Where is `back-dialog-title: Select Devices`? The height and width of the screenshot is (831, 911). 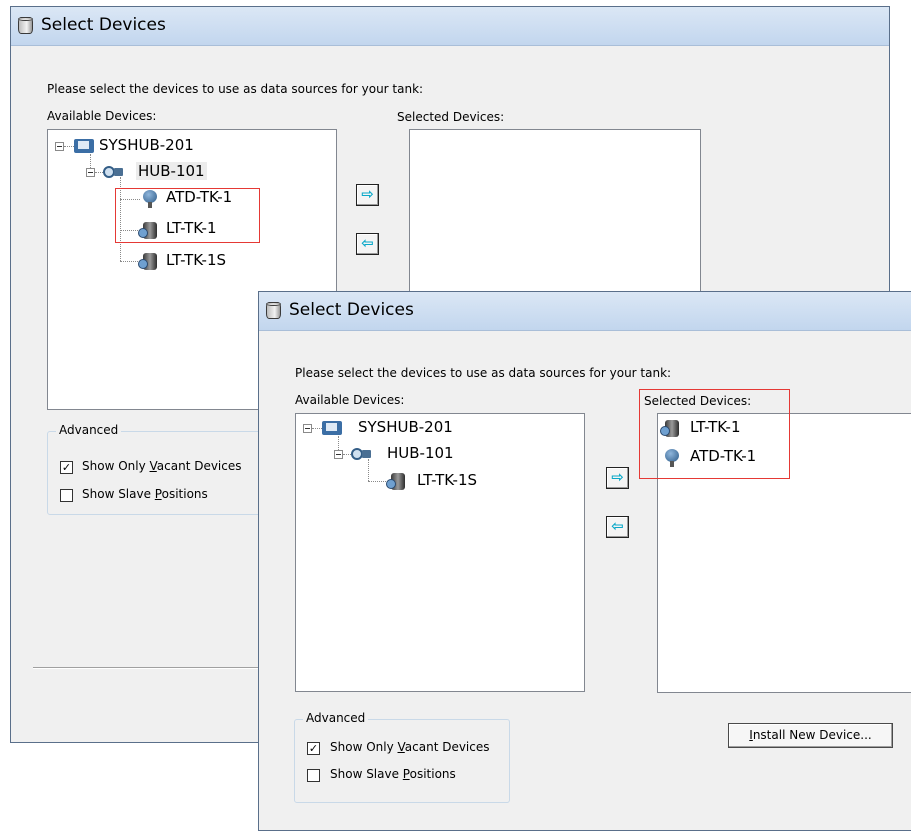
back-dialog-title: Select Devices is located at coordinates (103, 25).